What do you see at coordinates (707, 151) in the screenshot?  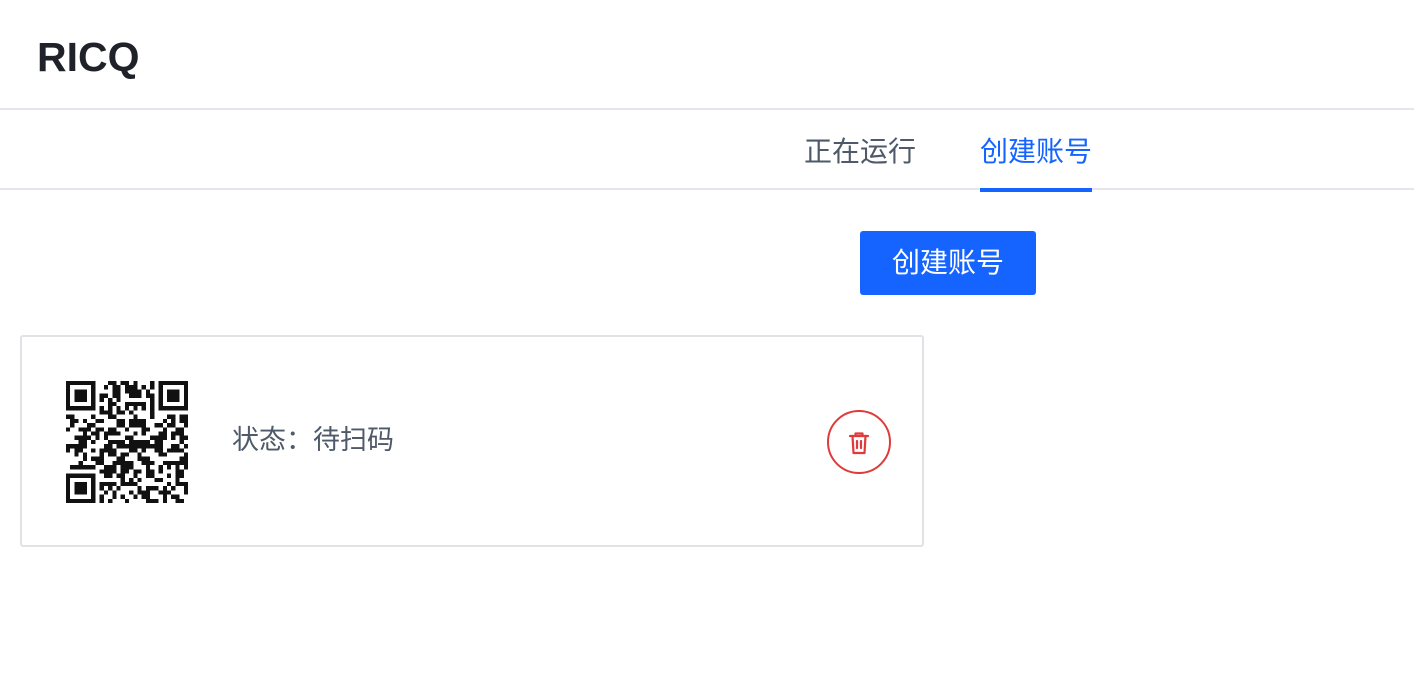 I see `tab-bar: 正在运行 创建账号` at bounding box center [707, 151].